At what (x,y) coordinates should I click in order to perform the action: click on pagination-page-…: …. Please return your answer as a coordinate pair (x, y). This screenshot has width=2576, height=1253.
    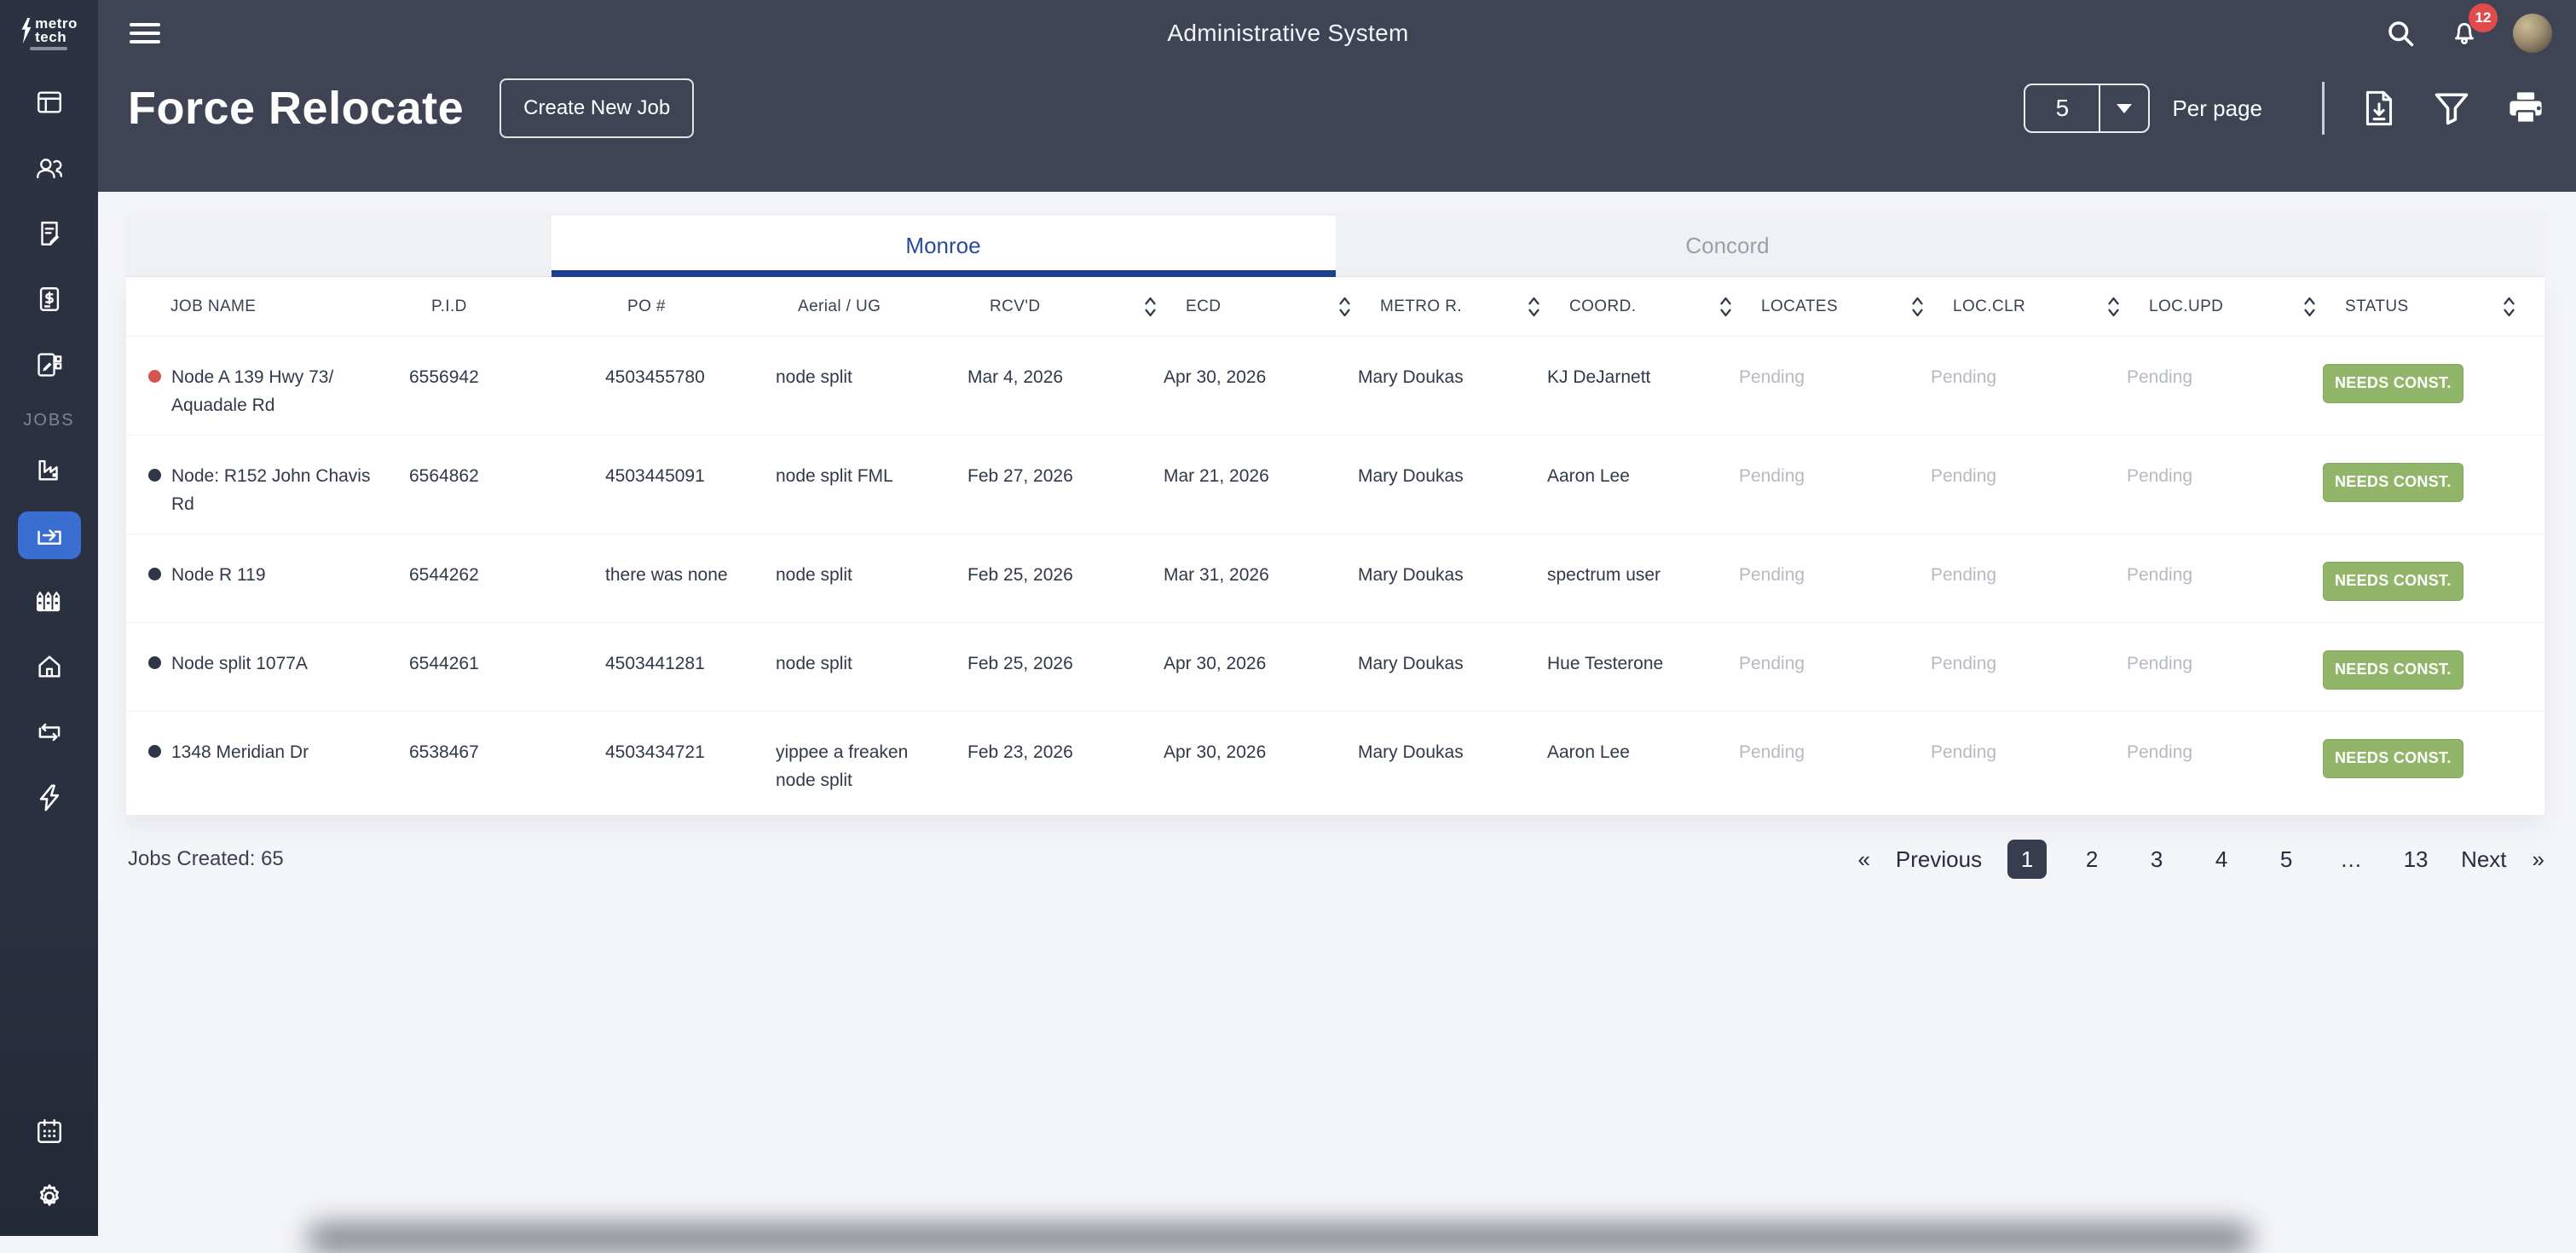
    Looking at the image, I should click on (2351, 859).